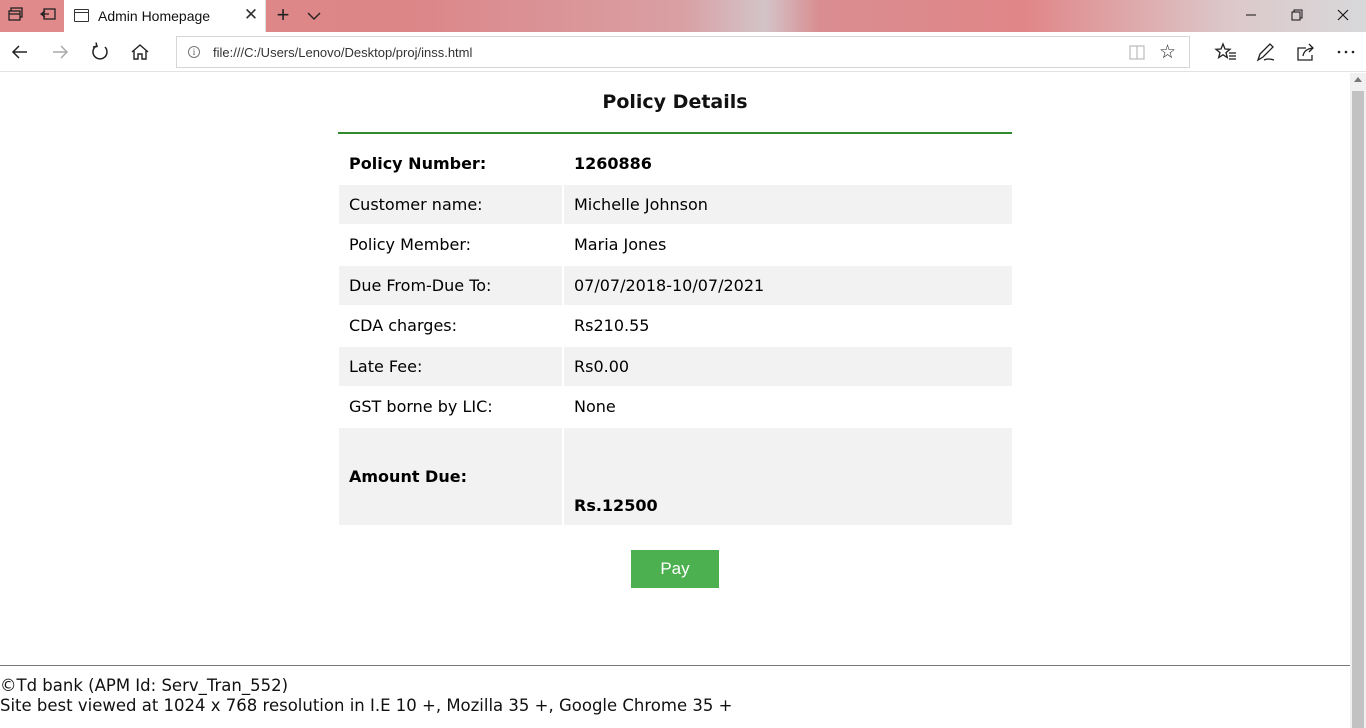 The width and height of the screenshot is (1366, 728). I want to click on table-row: Due From-Due To: 07/07/2018-10/07/2021, so click(675, 285).